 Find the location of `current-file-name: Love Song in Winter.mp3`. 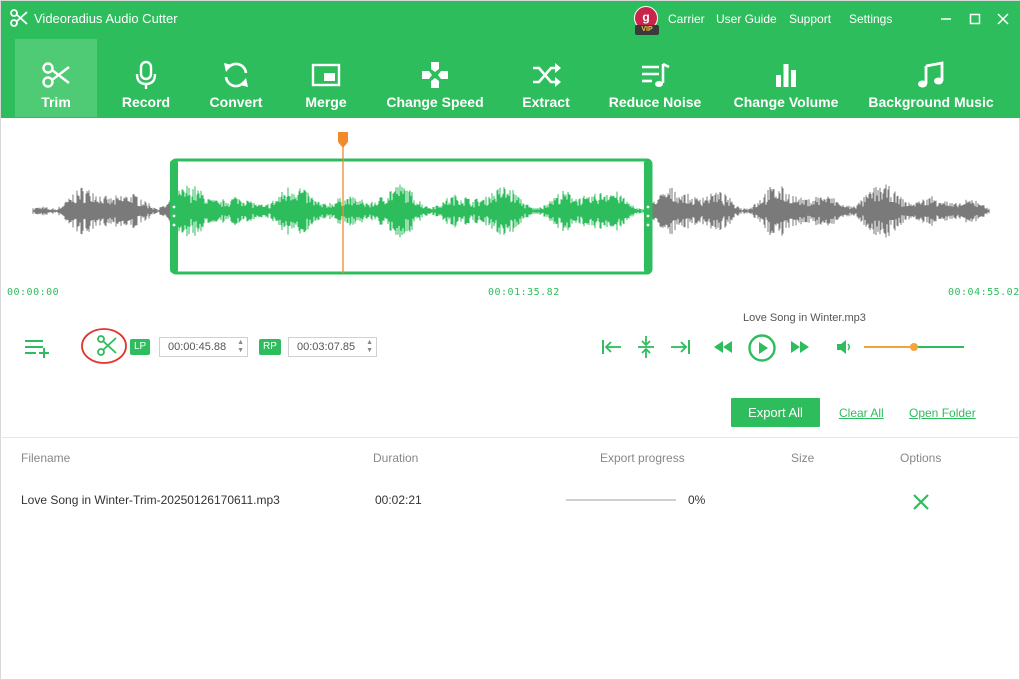

current-file-name: Love Song in Winter.mp3 is located at coordinates (804, 318).